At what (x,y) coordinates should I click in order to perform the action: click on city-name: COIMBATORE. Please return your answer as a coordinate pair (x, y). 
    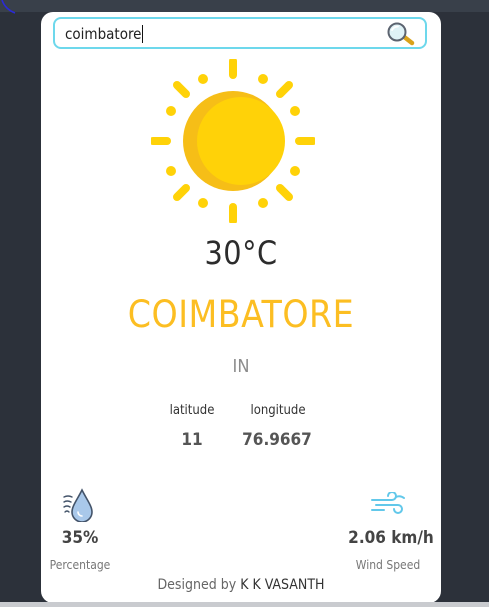
    Looking at the image, I should click on (241, 314).